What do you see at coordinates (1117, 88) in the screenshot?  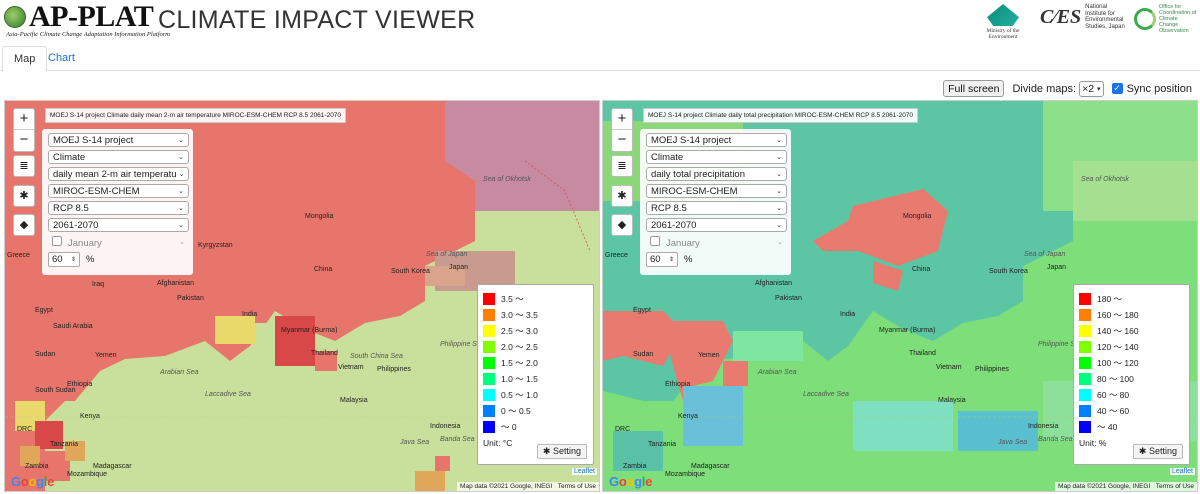 I see `sync-position-checkbox: ✓` at bounding box center [1117, 88].